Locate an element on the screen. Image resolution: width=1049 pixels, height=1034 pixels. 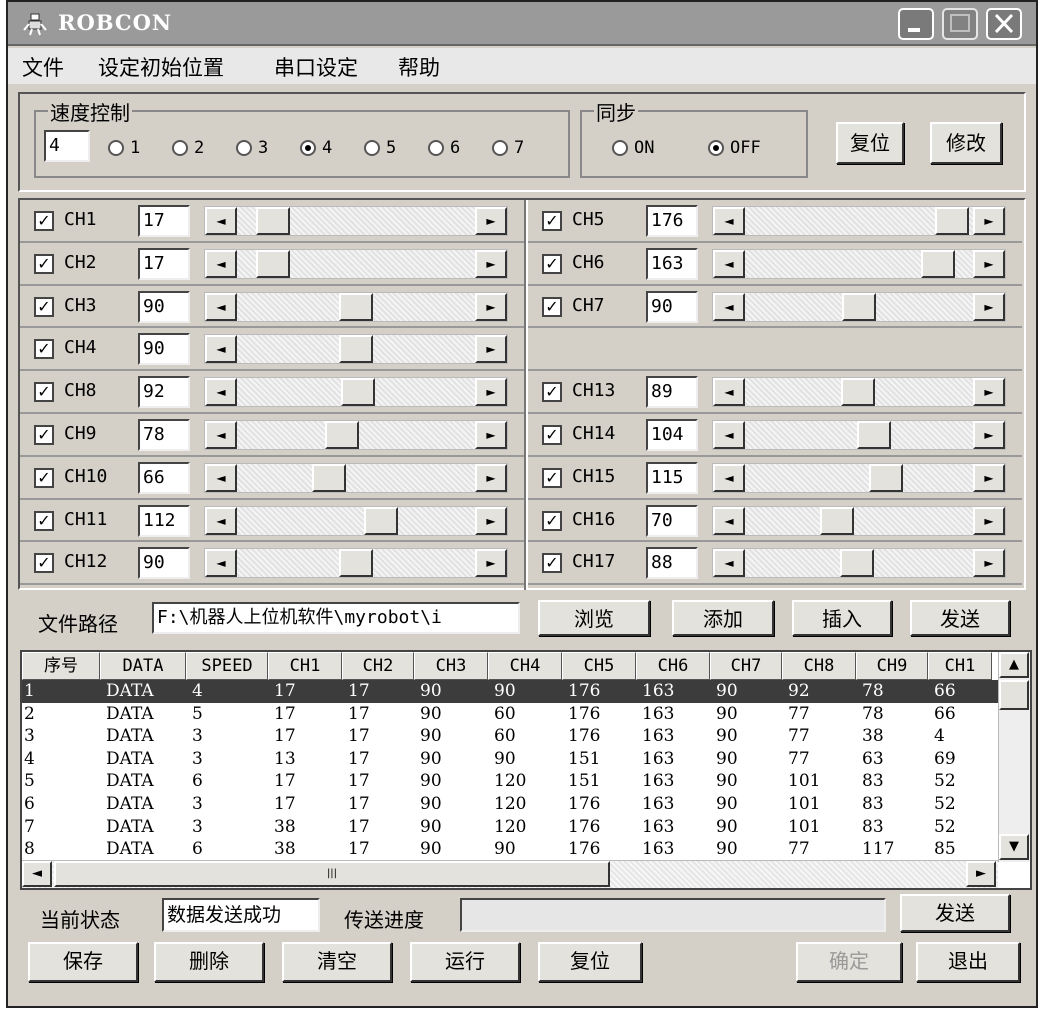
insert-button: 插入 is located at coordinates (842, 618).